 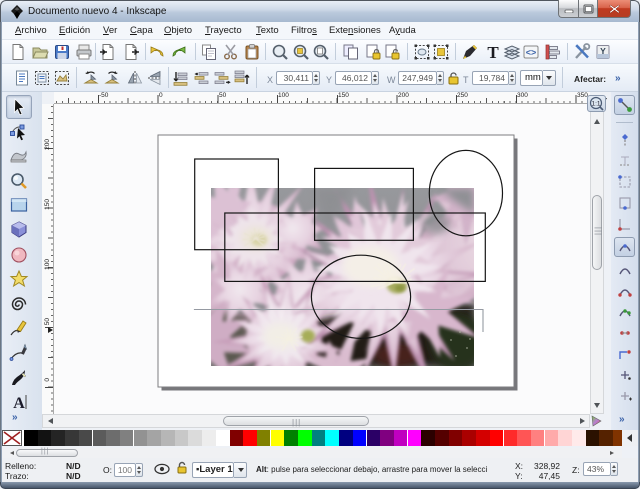 I want to click on svg-text: 1:1, so click(x=595, y=104).